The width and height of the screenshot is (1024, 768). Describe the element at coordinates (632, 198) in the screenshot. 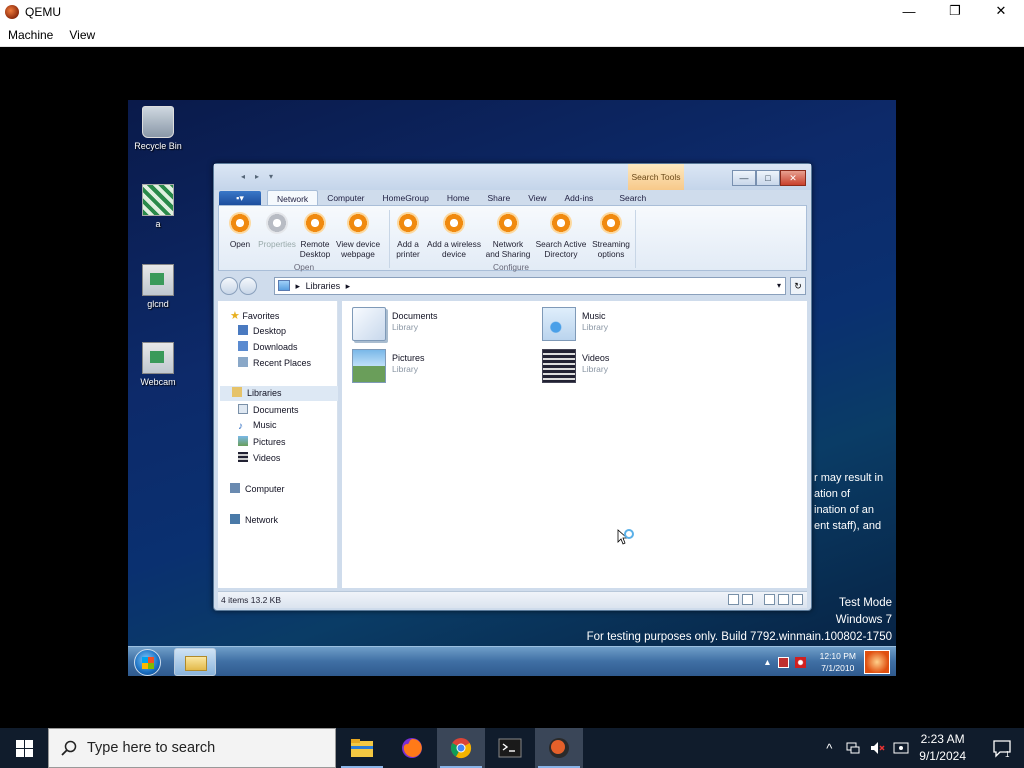

I see `tab-search: Search` at that location.